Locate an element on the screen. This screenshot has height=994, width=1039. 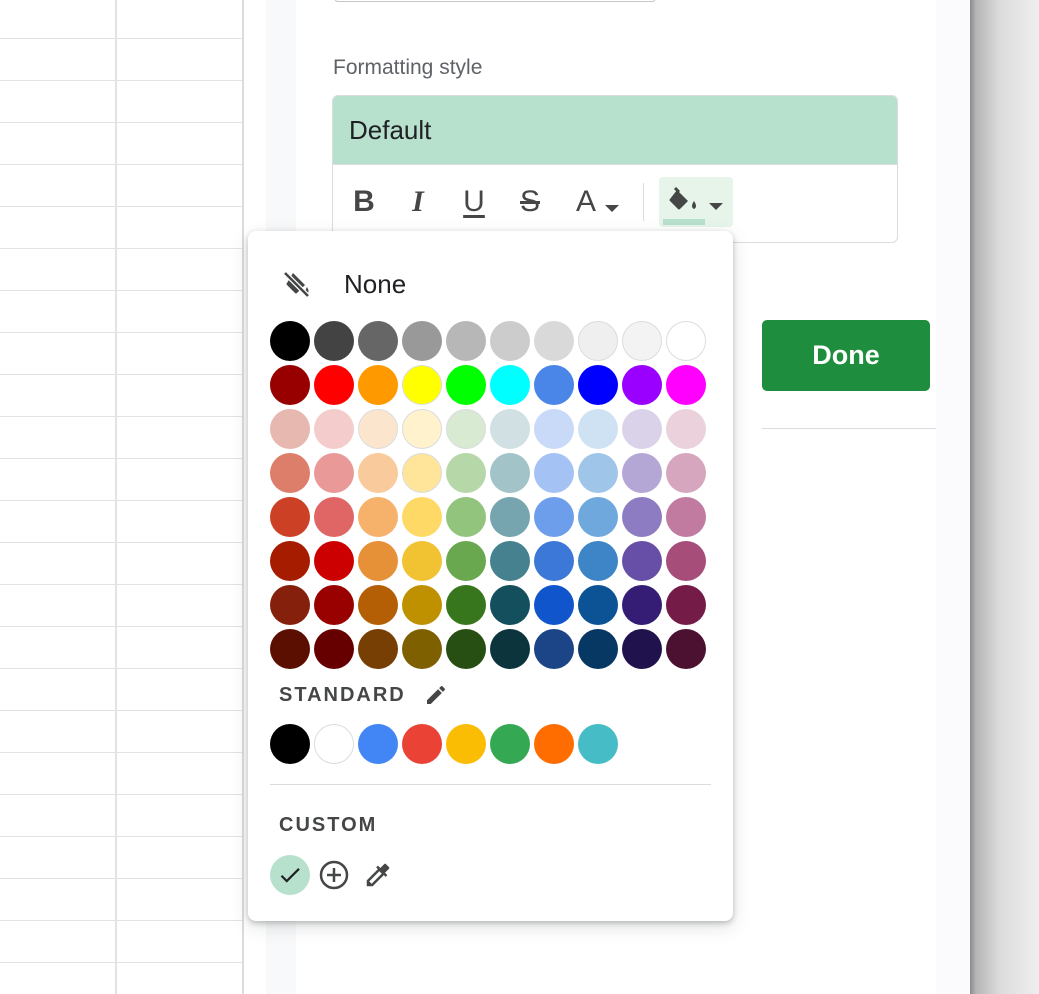
strikethrough-button: S is located at coordinates (530, 202).